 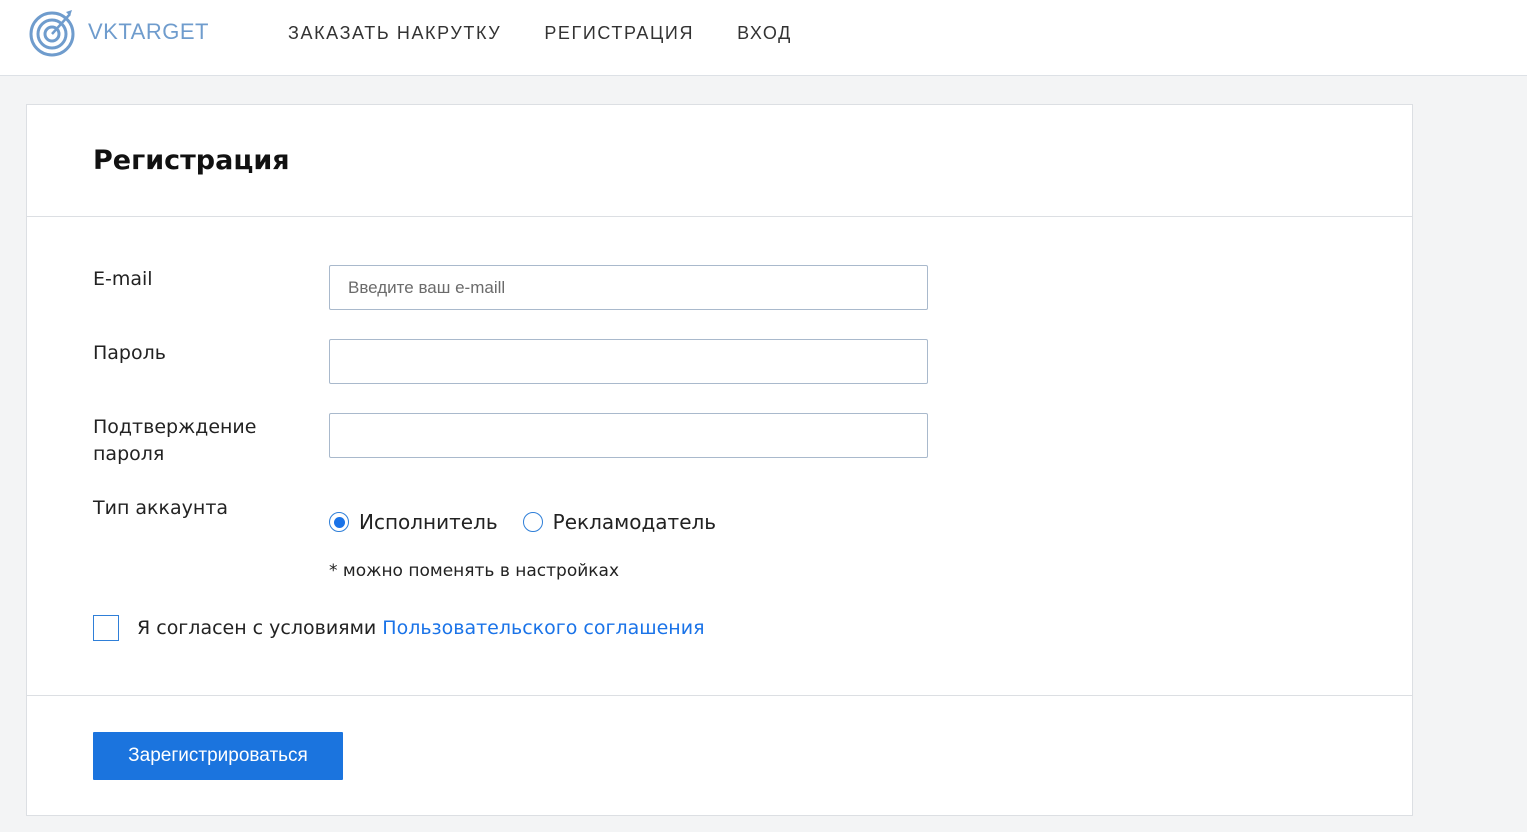 What do you see at coordinates (719, 161) in the screenshot?
I see `card-header: Регистрация` at bounding box center [719, 161].